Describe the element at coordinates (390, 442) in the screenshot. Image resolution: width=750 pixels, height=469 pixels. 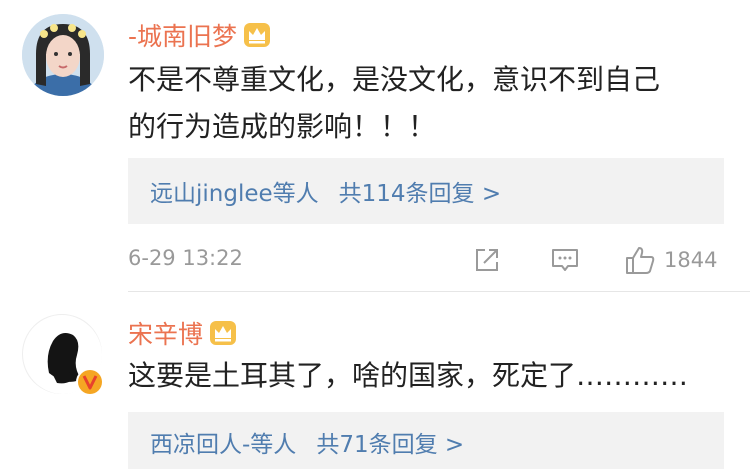
I see `reply-total-link: 共71条回复 >` at that location.